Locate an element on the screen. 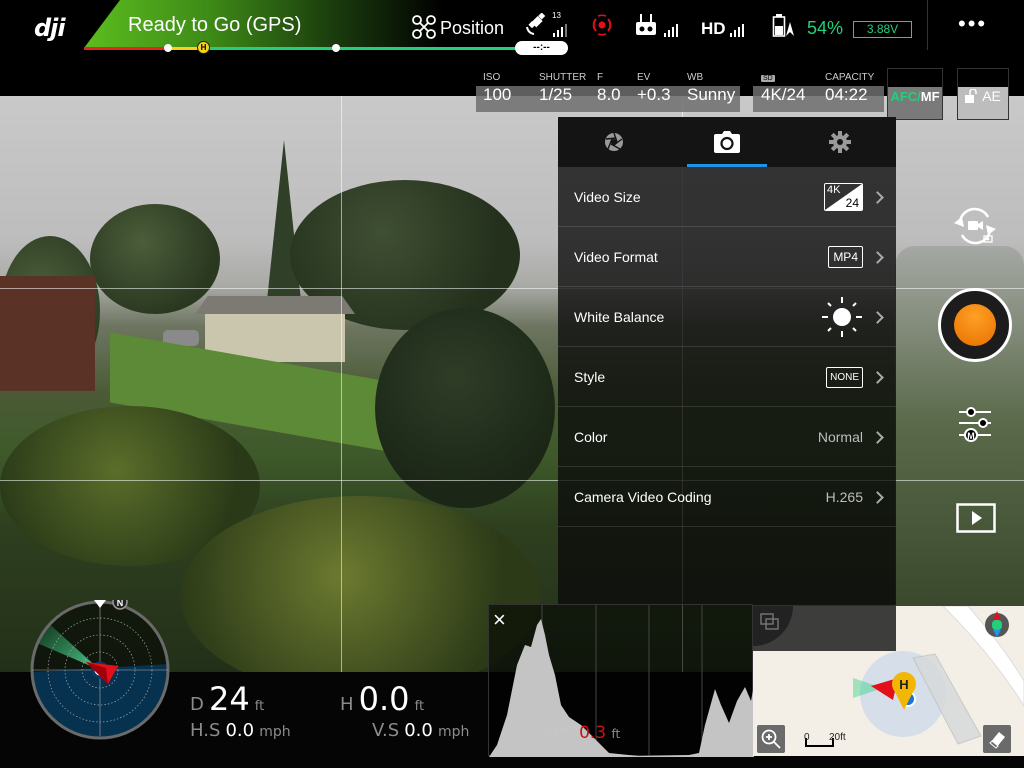 This screenshot has width=1024, height=768. histogram-chart is located at coordinates (621, 681).